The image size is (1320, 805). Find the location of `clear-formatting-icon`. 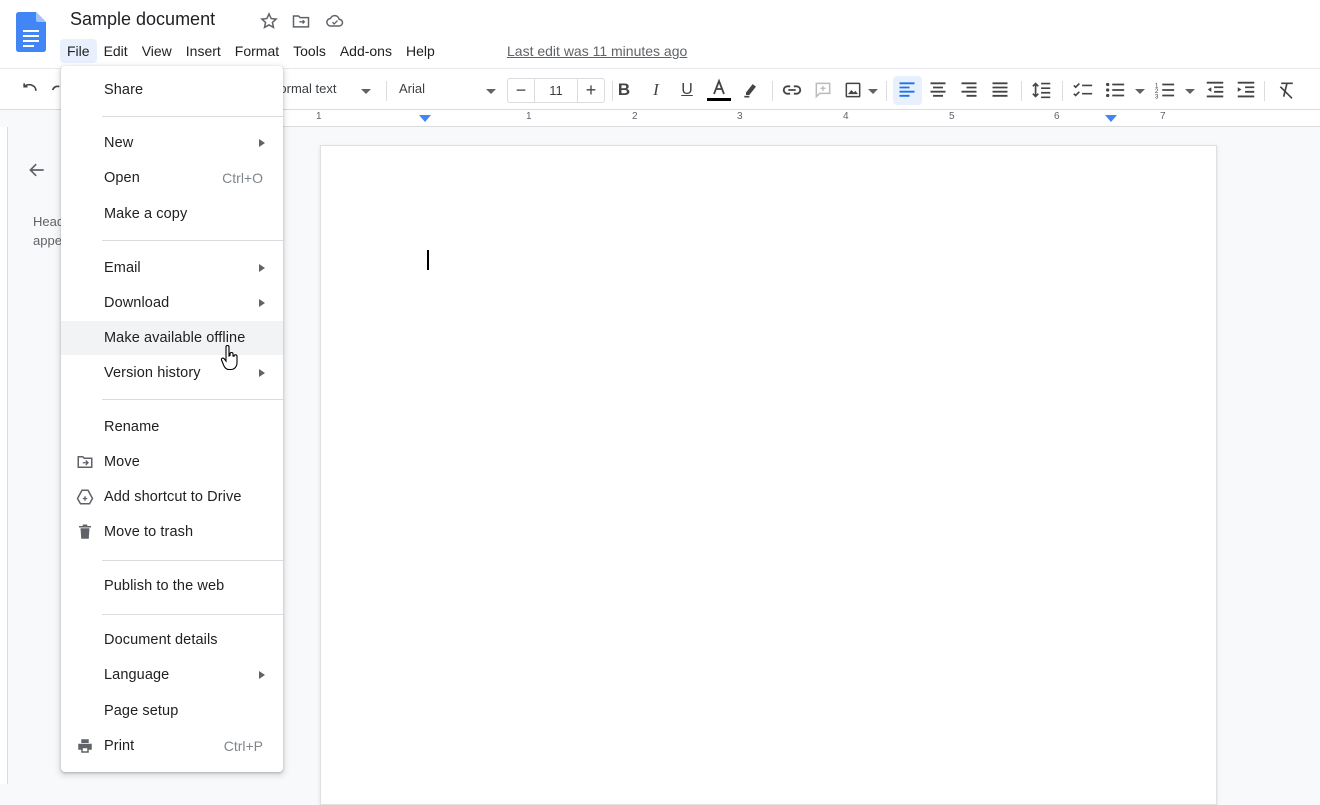

clear-formatting-icon is located at coordinates (1287, 90).